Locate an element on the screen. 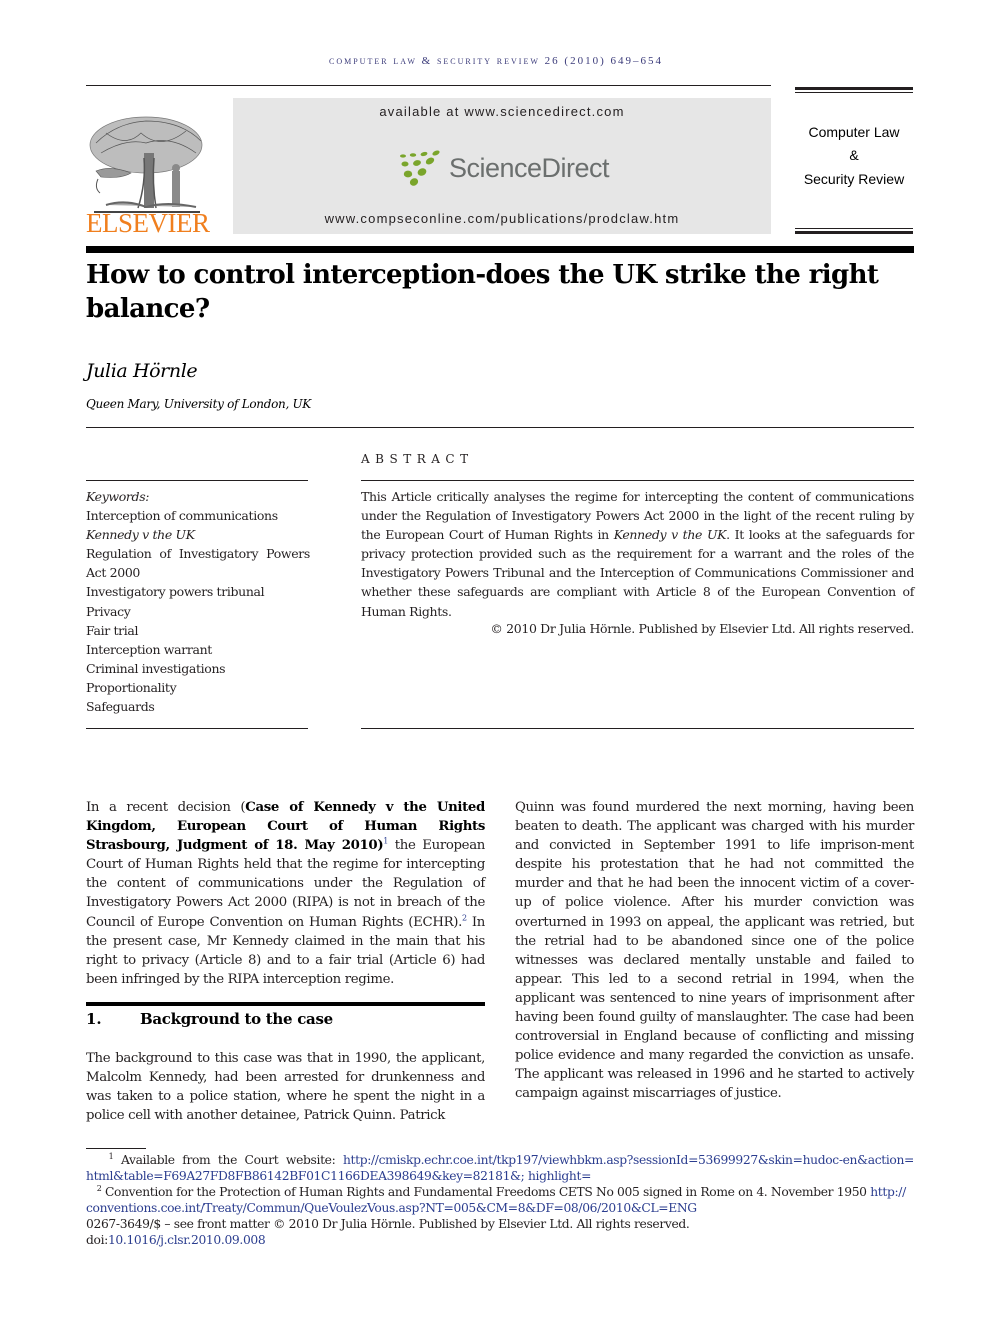 This screenshot has width=992, height=1323. footnote-number: 1 is located at coordinates (111, 1156).